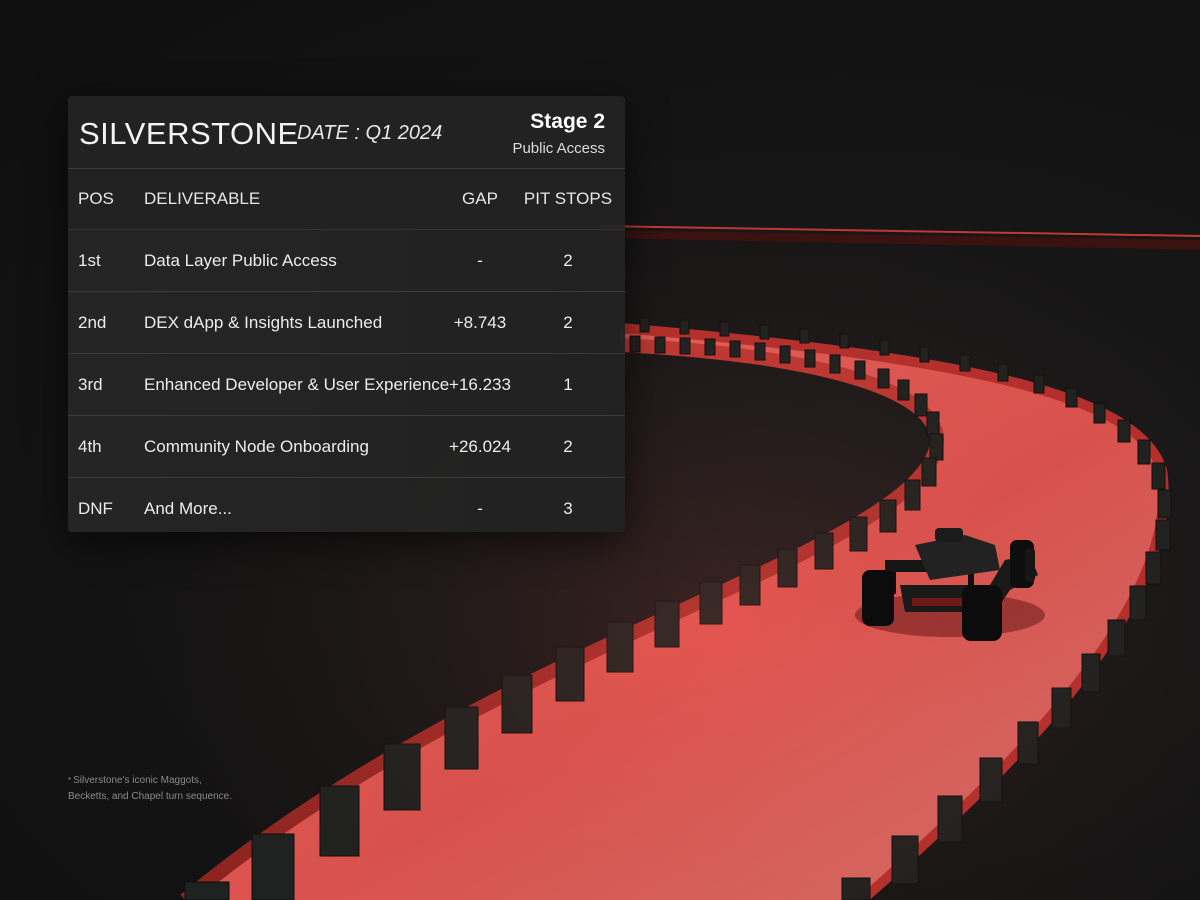  I want to click on row-deliverable: DEX dApp & Insights Launched, so click(263, 322).